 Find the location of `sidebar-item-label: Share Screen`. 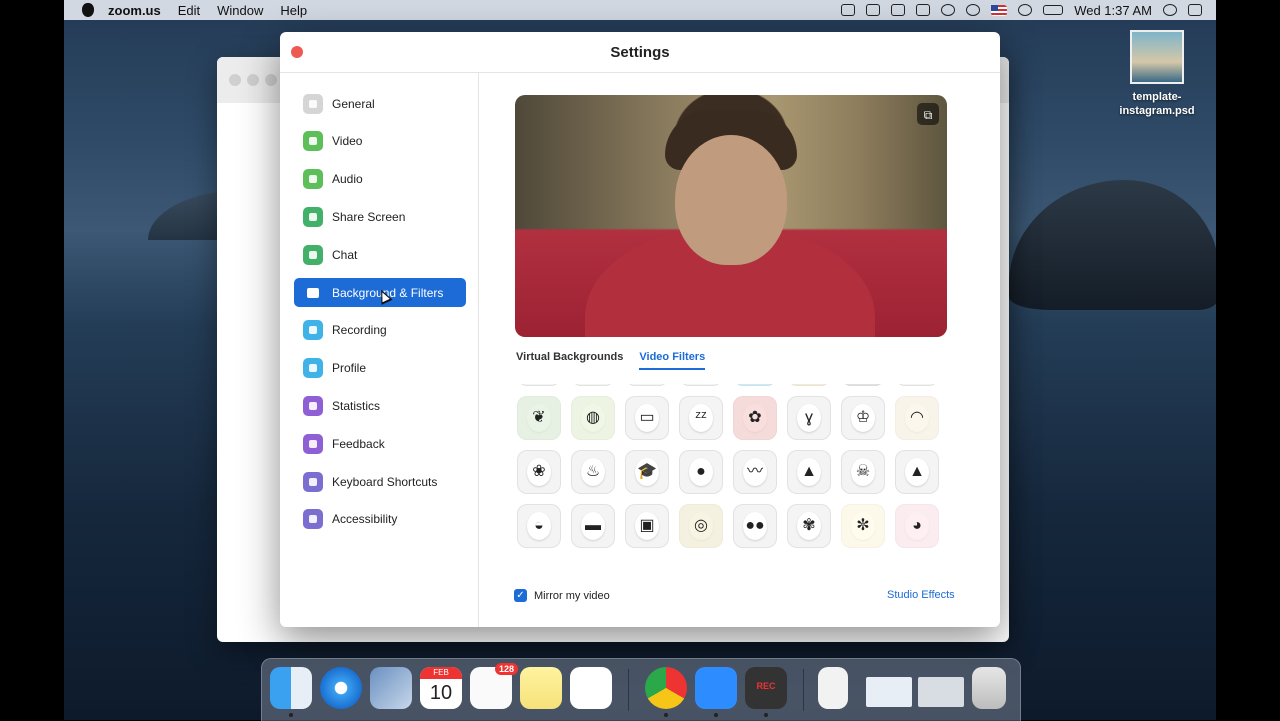

sidebar-item-label: Share Screen is located at coordinates (369, 216).